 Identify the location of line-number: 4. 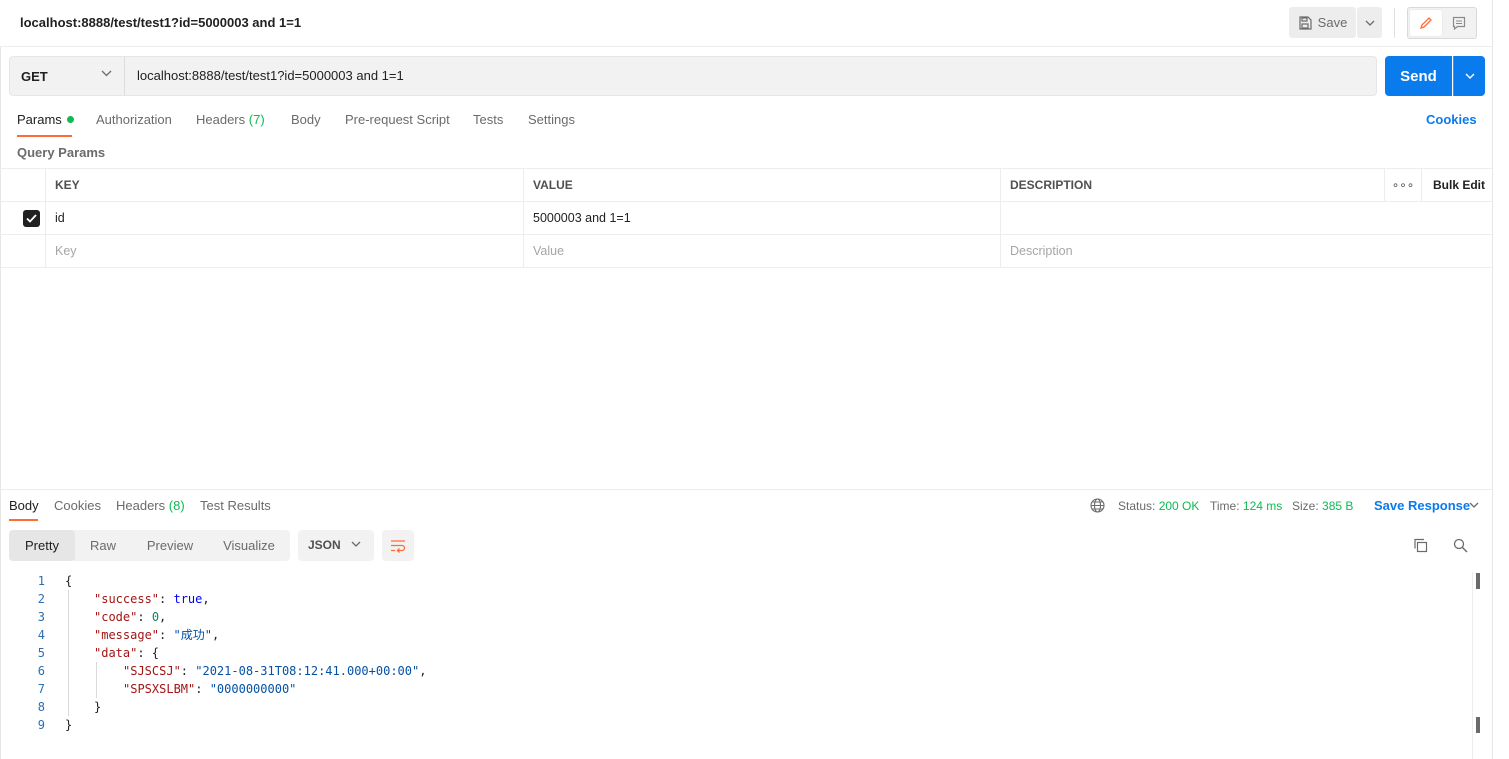
(41, 635).